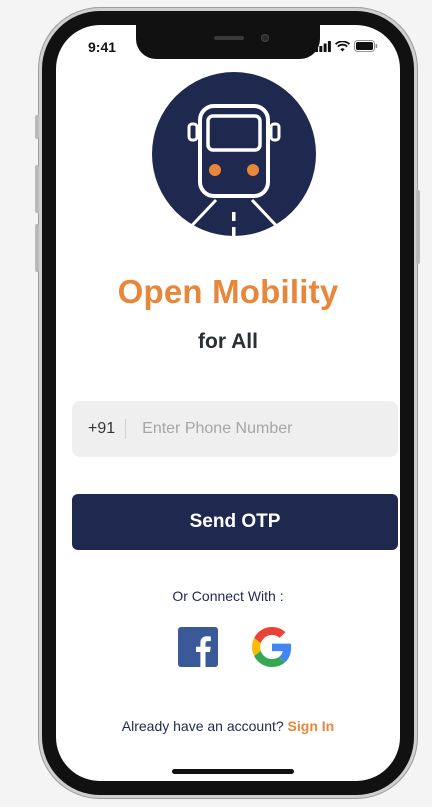 Image resolution: width=432 pixels, height=807 pixels. What do you see at coordinates (311, 726) in the screenshot?
I see `sign-in-link: Sign In` at bounding box center [311, 726].